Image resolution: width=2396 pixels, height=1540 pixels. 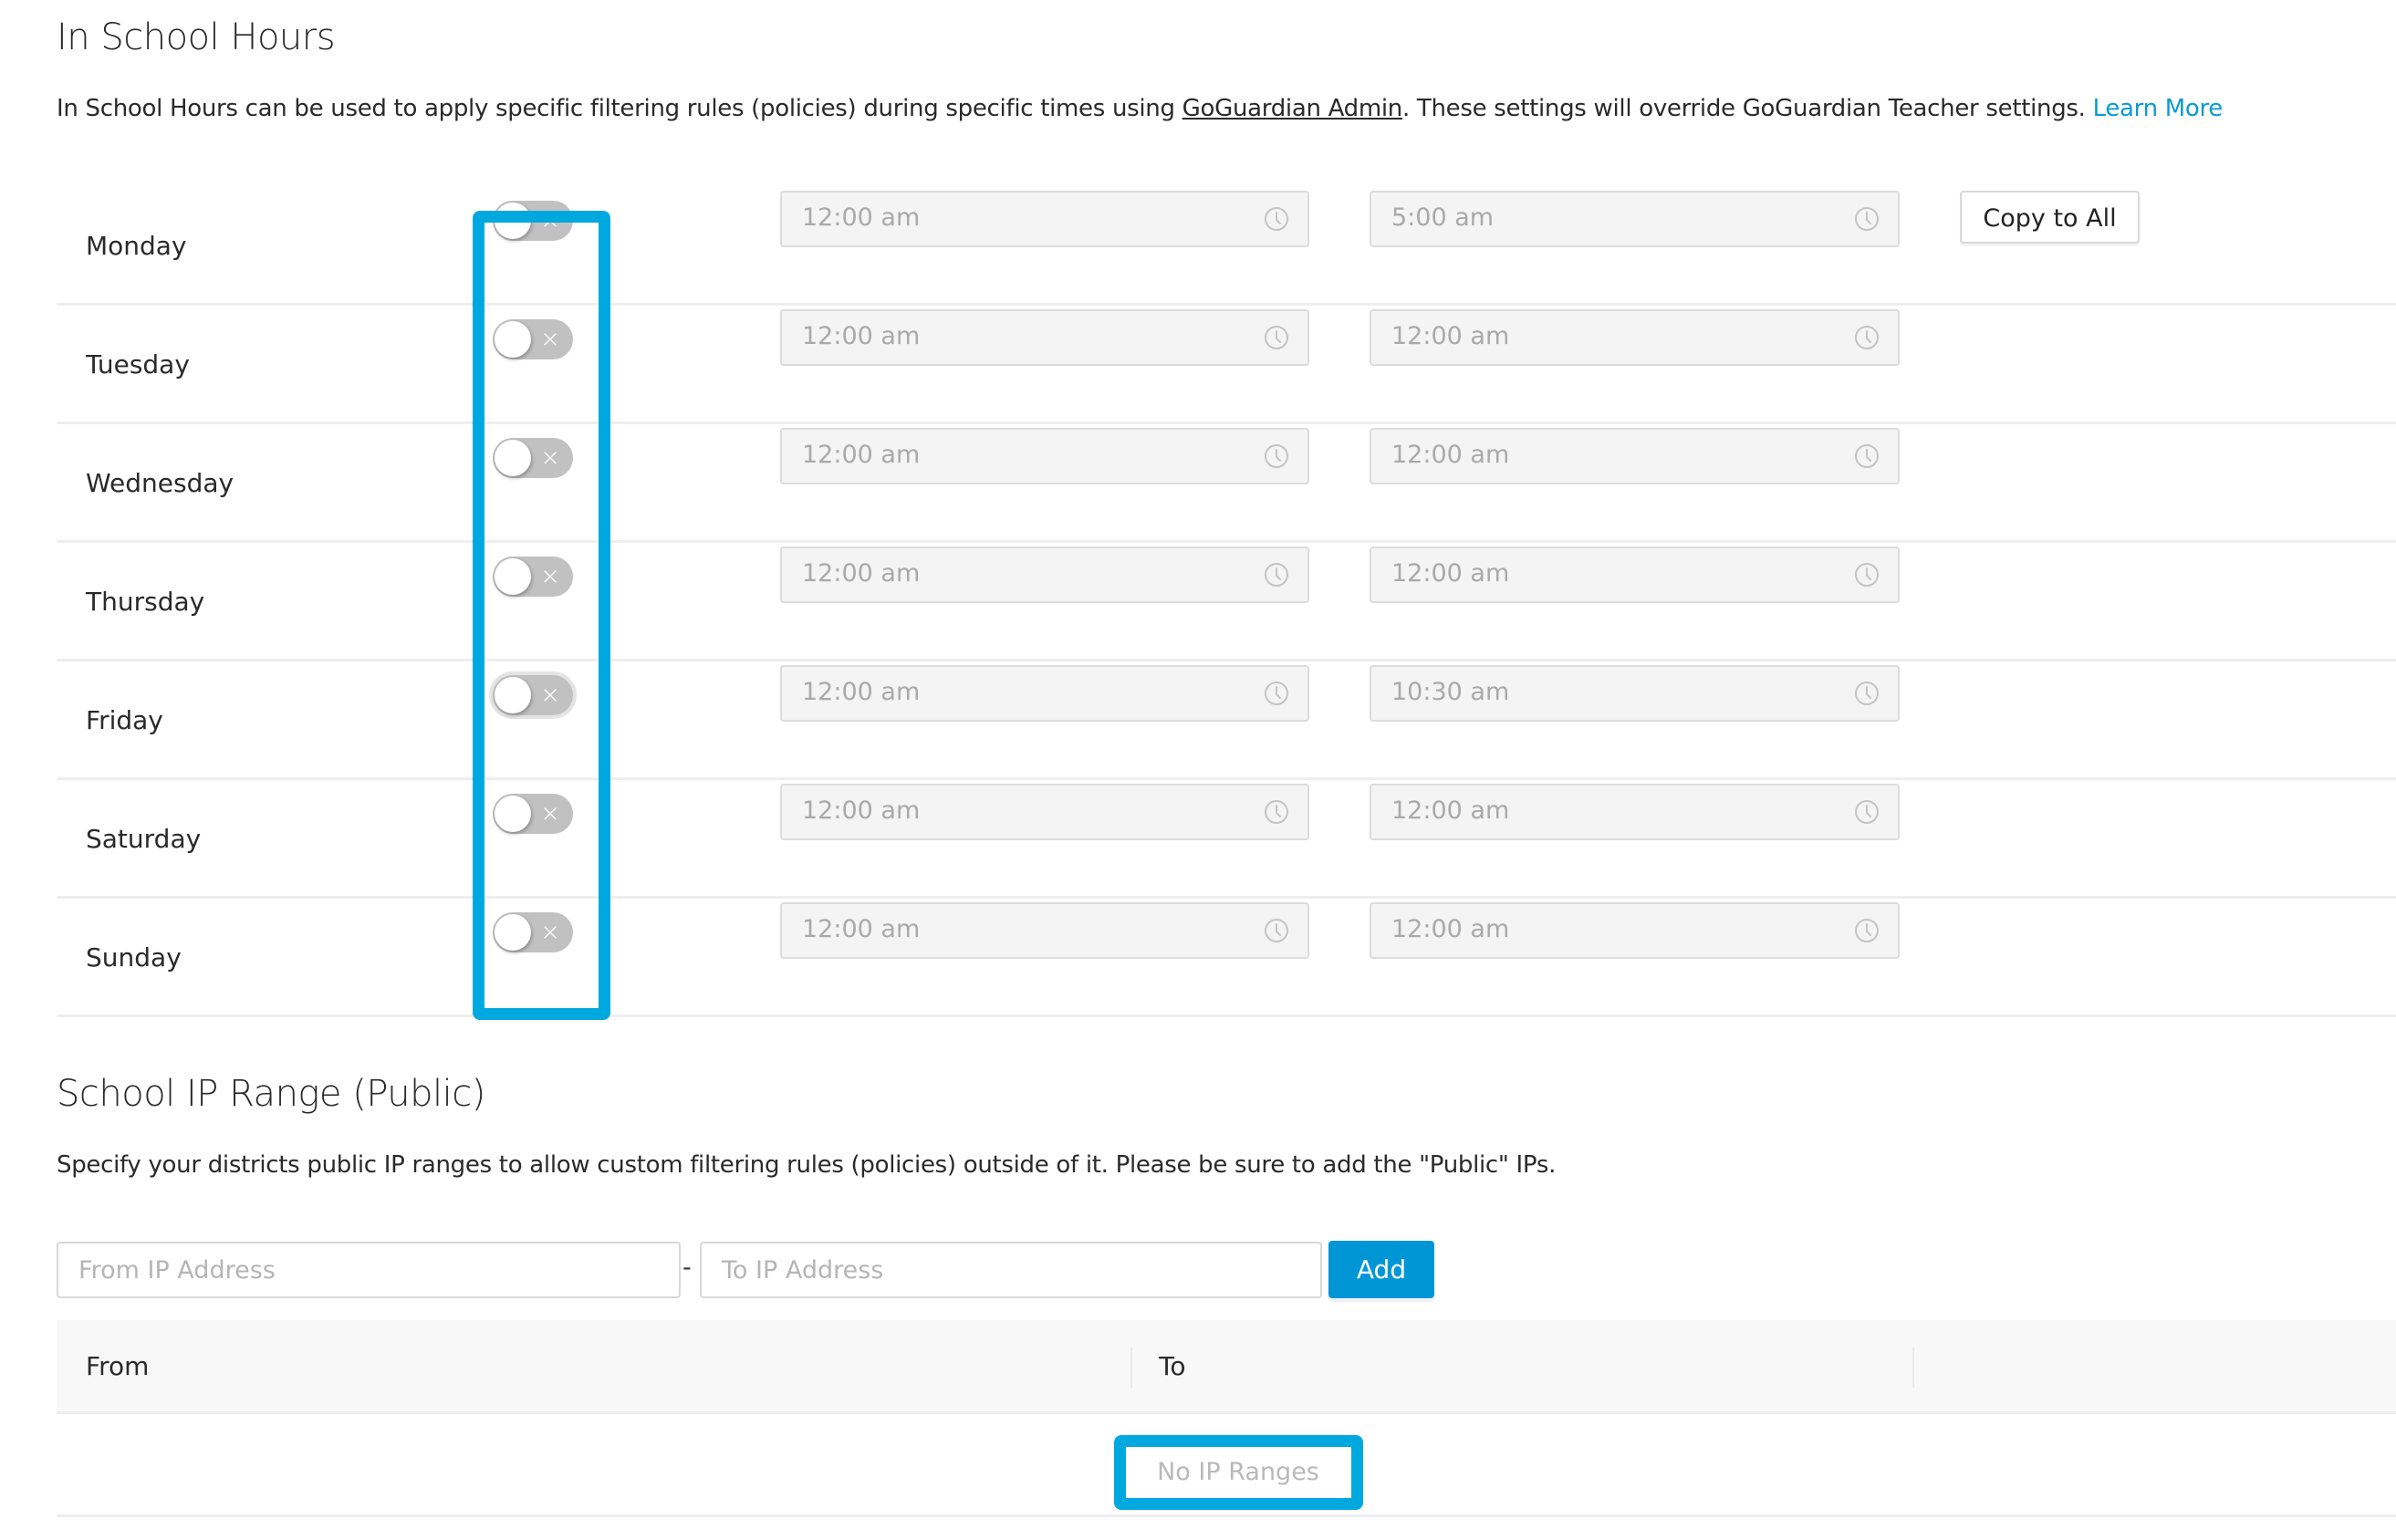 What do you see at coordinates (1292, 108) in the screenshot?
I see `goguardian-admin-link: GoGuardian Admin` at bounding box center [1292, 108].